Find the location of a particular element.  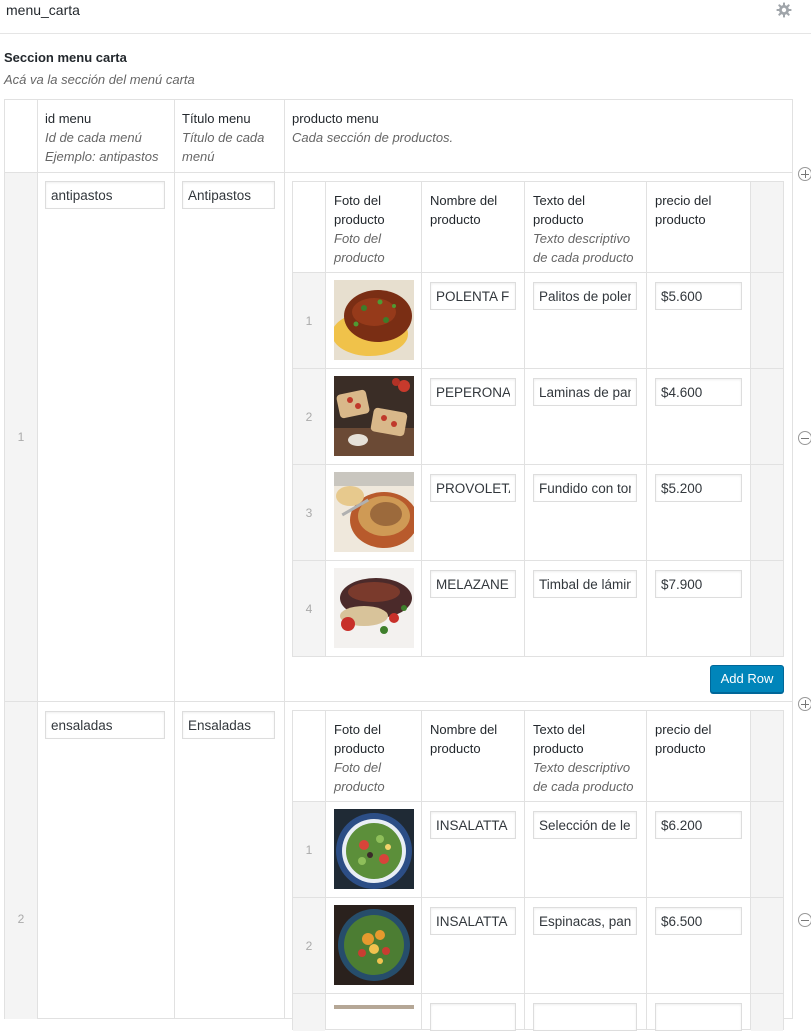

bruschetta-dish-image is located at coordinates (374, 416).